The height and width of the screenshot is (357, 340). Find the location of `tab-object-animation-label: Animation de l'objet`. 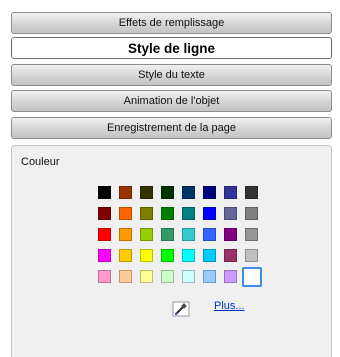

tab-object-animation-label: Animation de l'objet is located at coordinates (171, 101).